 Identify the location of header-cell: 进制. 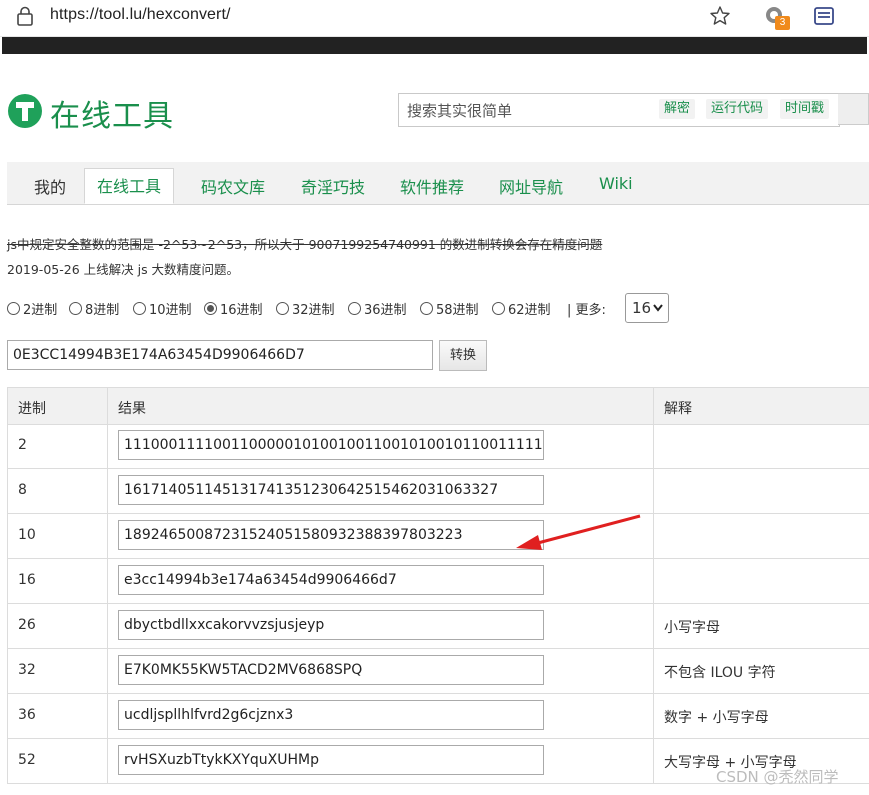
(57, 406).